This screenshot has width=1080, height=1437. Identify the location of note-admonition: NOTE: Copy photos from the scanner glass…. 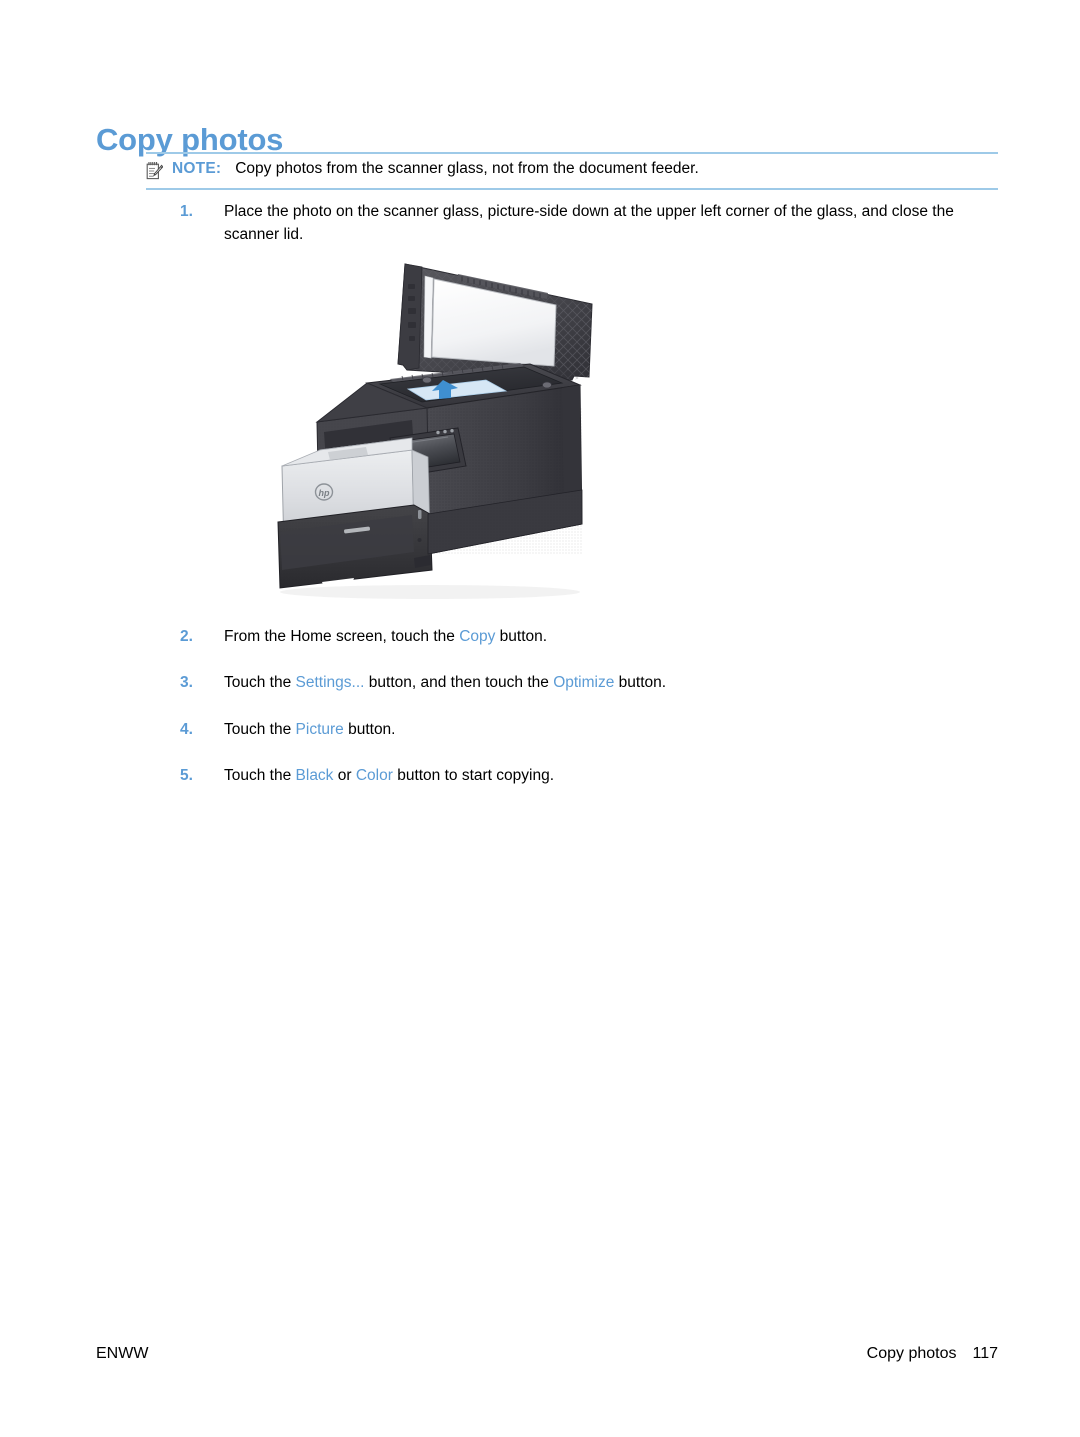
(572, 171).